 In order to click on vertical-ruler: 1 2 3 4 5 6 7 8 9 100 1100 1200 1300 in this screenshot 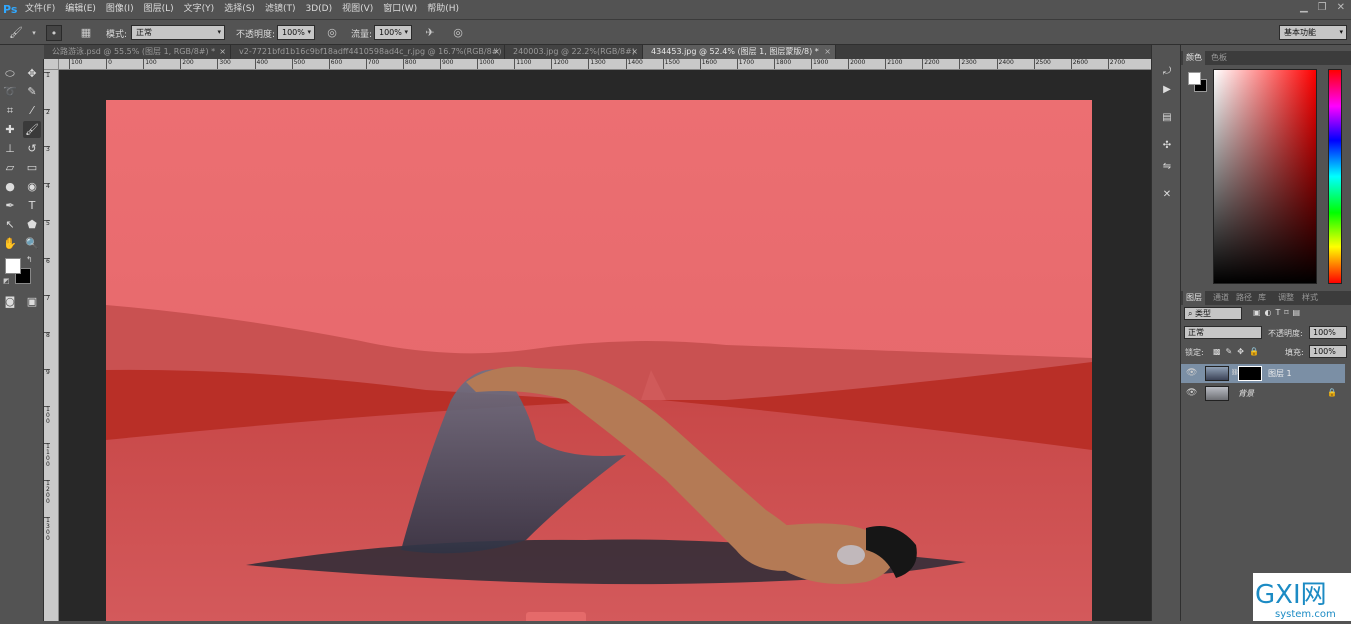, I will do `click(51, 345)`.